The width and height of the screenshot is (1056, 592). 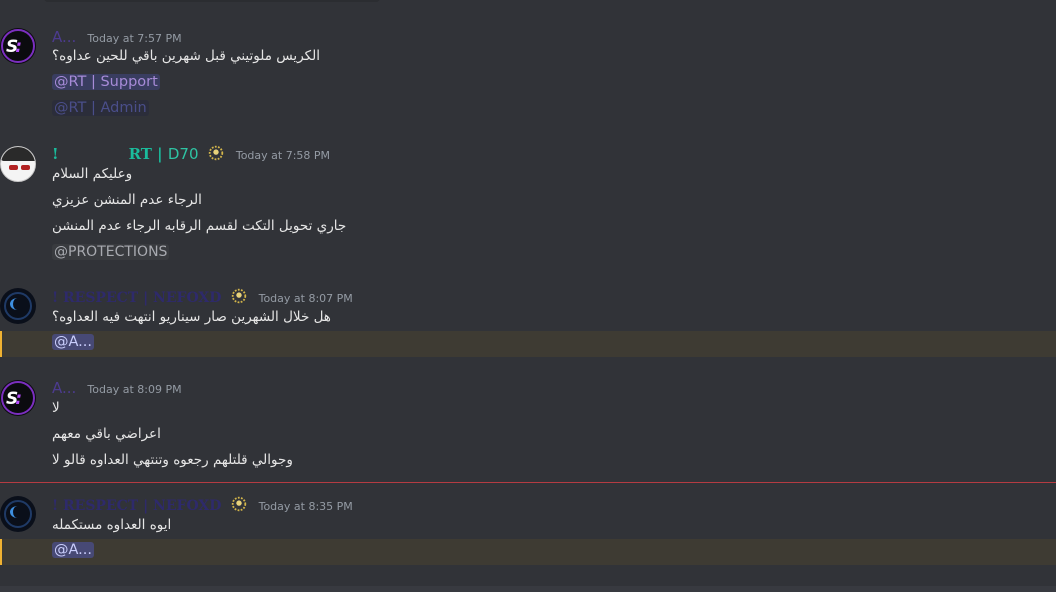 I want to click on timestamp: Today at 7:57 PM, so click(x=134, y=38).